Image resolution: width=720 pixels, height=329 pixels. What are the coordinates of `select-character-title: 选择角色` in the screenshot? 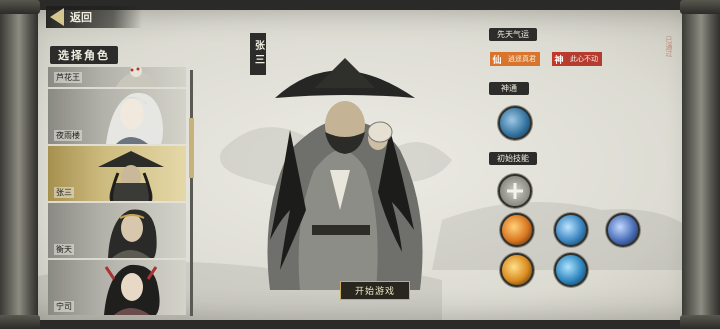 It's located at (84, 55).